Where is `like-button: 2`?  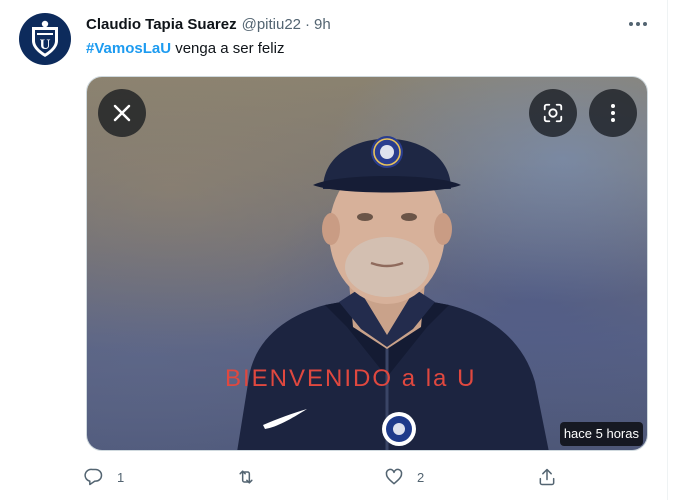
like-button: 2 is located at coordinates (404, 477).